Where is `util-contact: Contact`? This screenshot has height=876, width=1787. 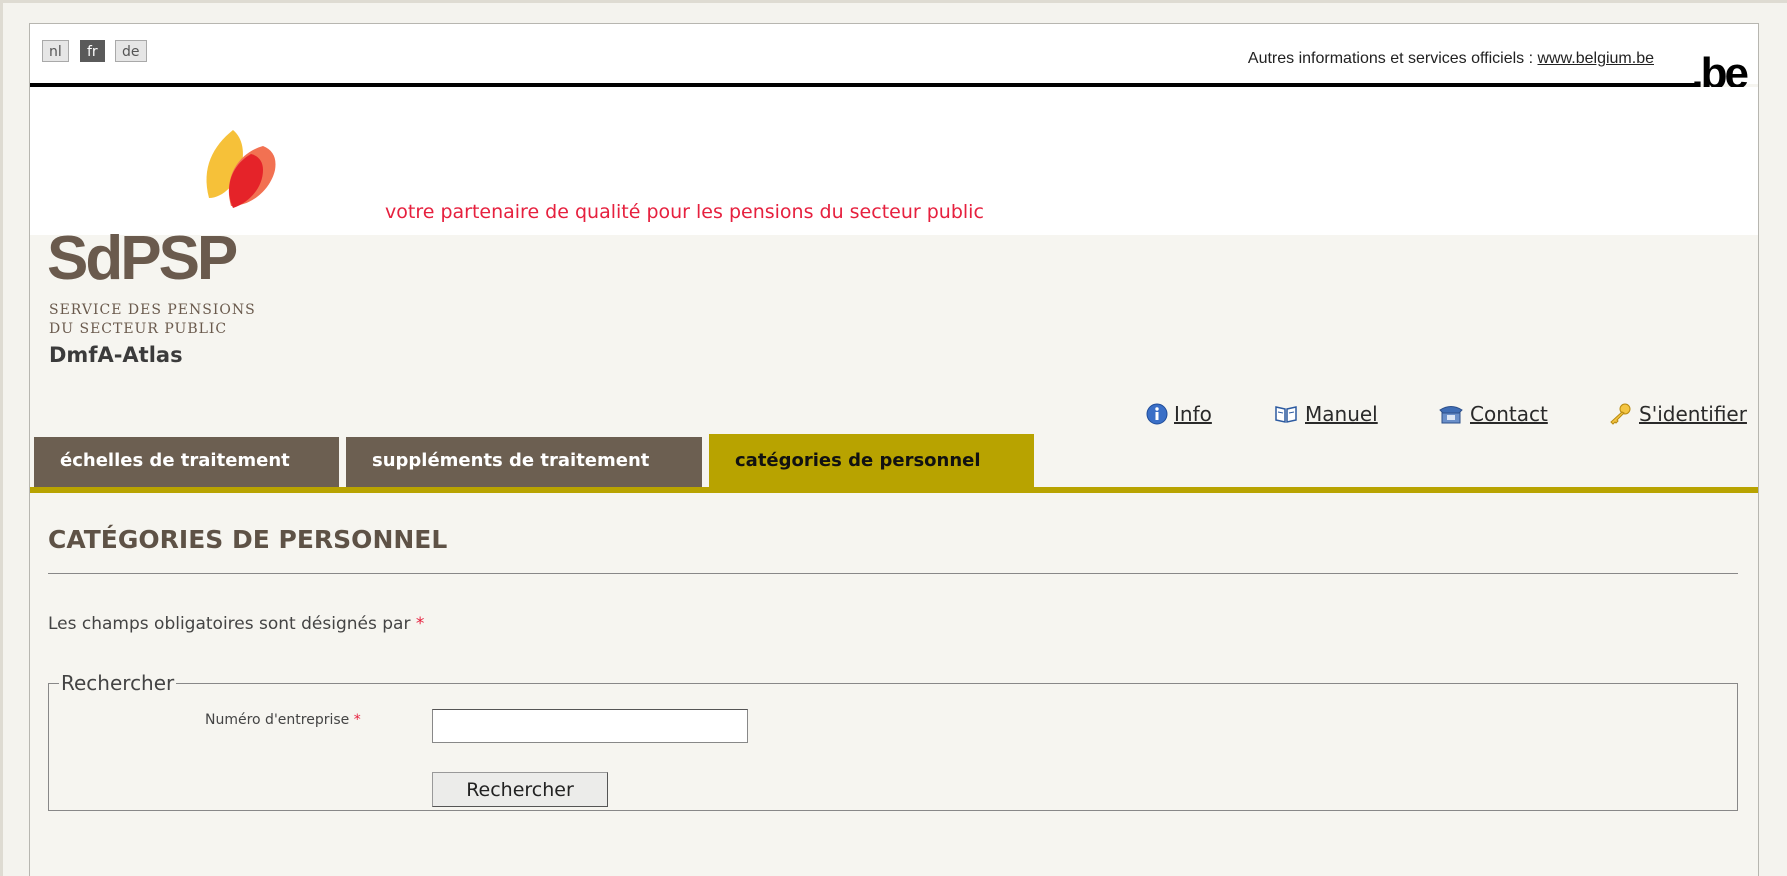
util-contact: Contact is located at coordinates (1493, 414).